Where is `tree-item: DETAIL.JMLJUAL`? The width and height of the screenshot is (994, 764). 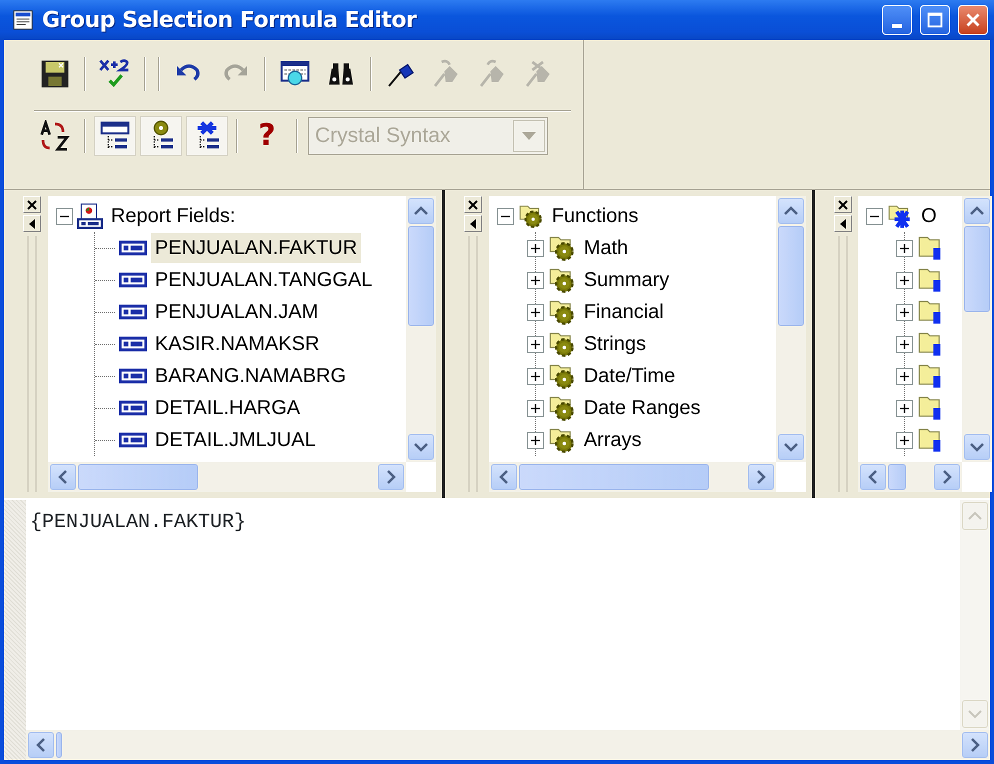
tree-item: DETAIL.JMLJUAL is located at coordinates (235, 440).